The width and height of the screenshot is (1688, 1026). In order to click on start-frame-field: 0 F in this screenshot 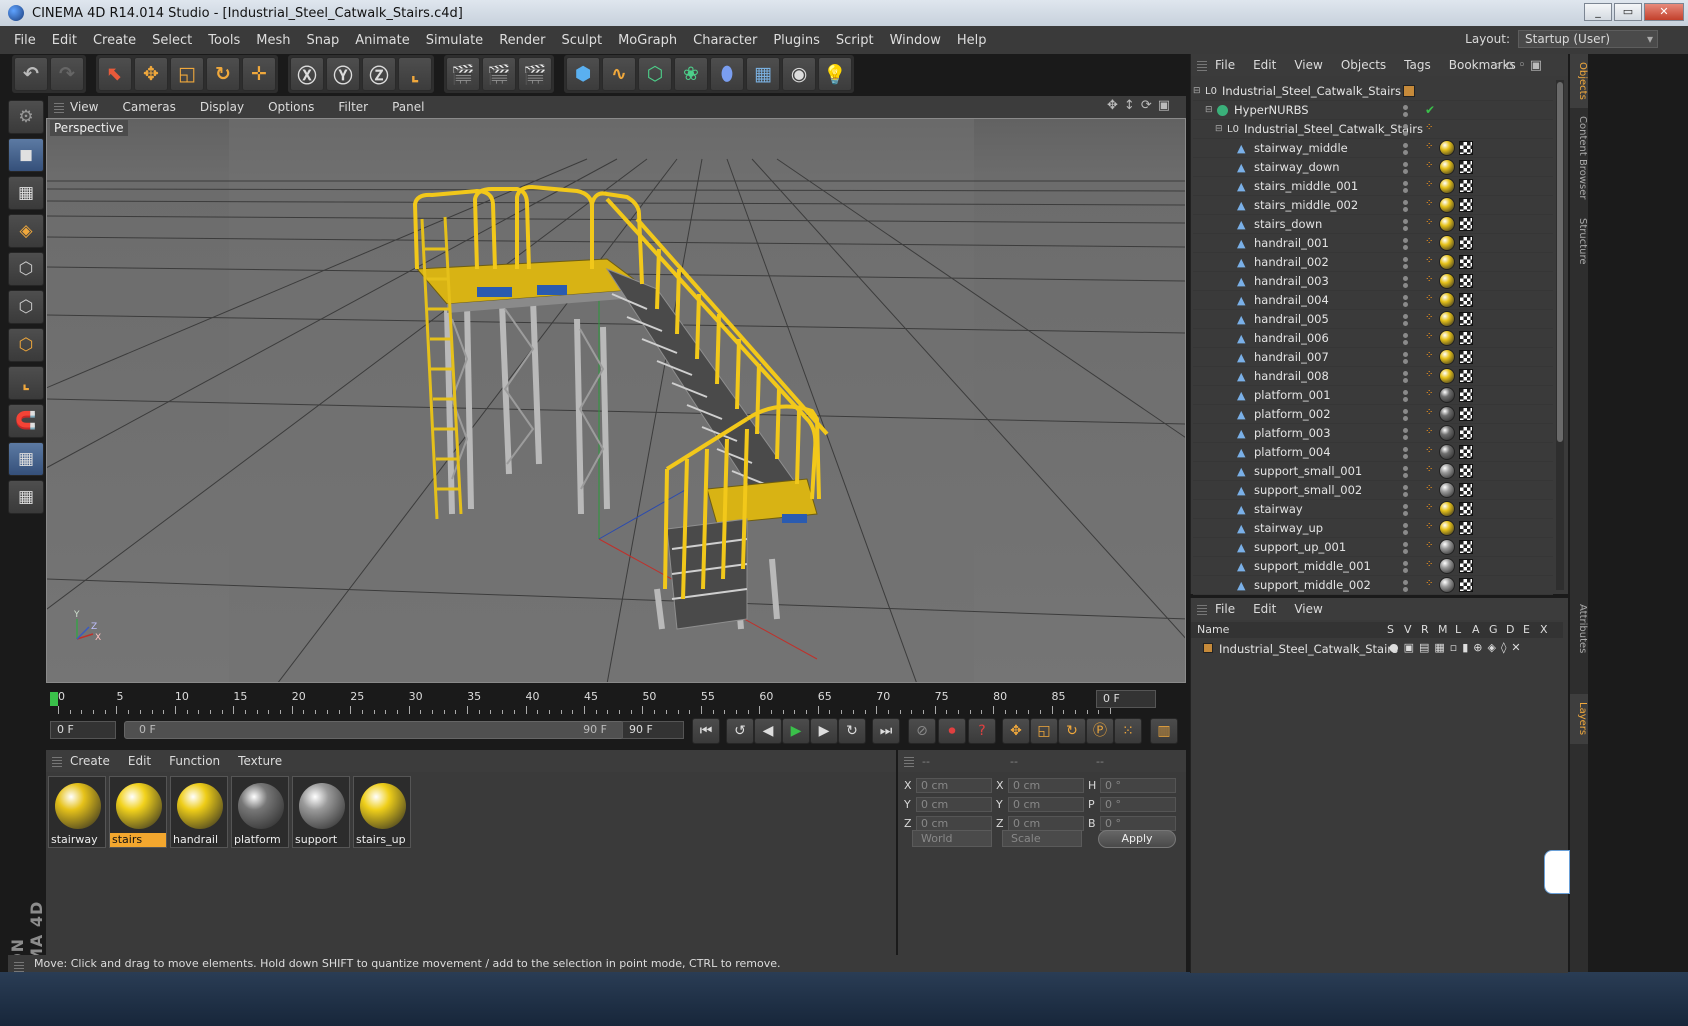, I will do `click(83, 730)`.